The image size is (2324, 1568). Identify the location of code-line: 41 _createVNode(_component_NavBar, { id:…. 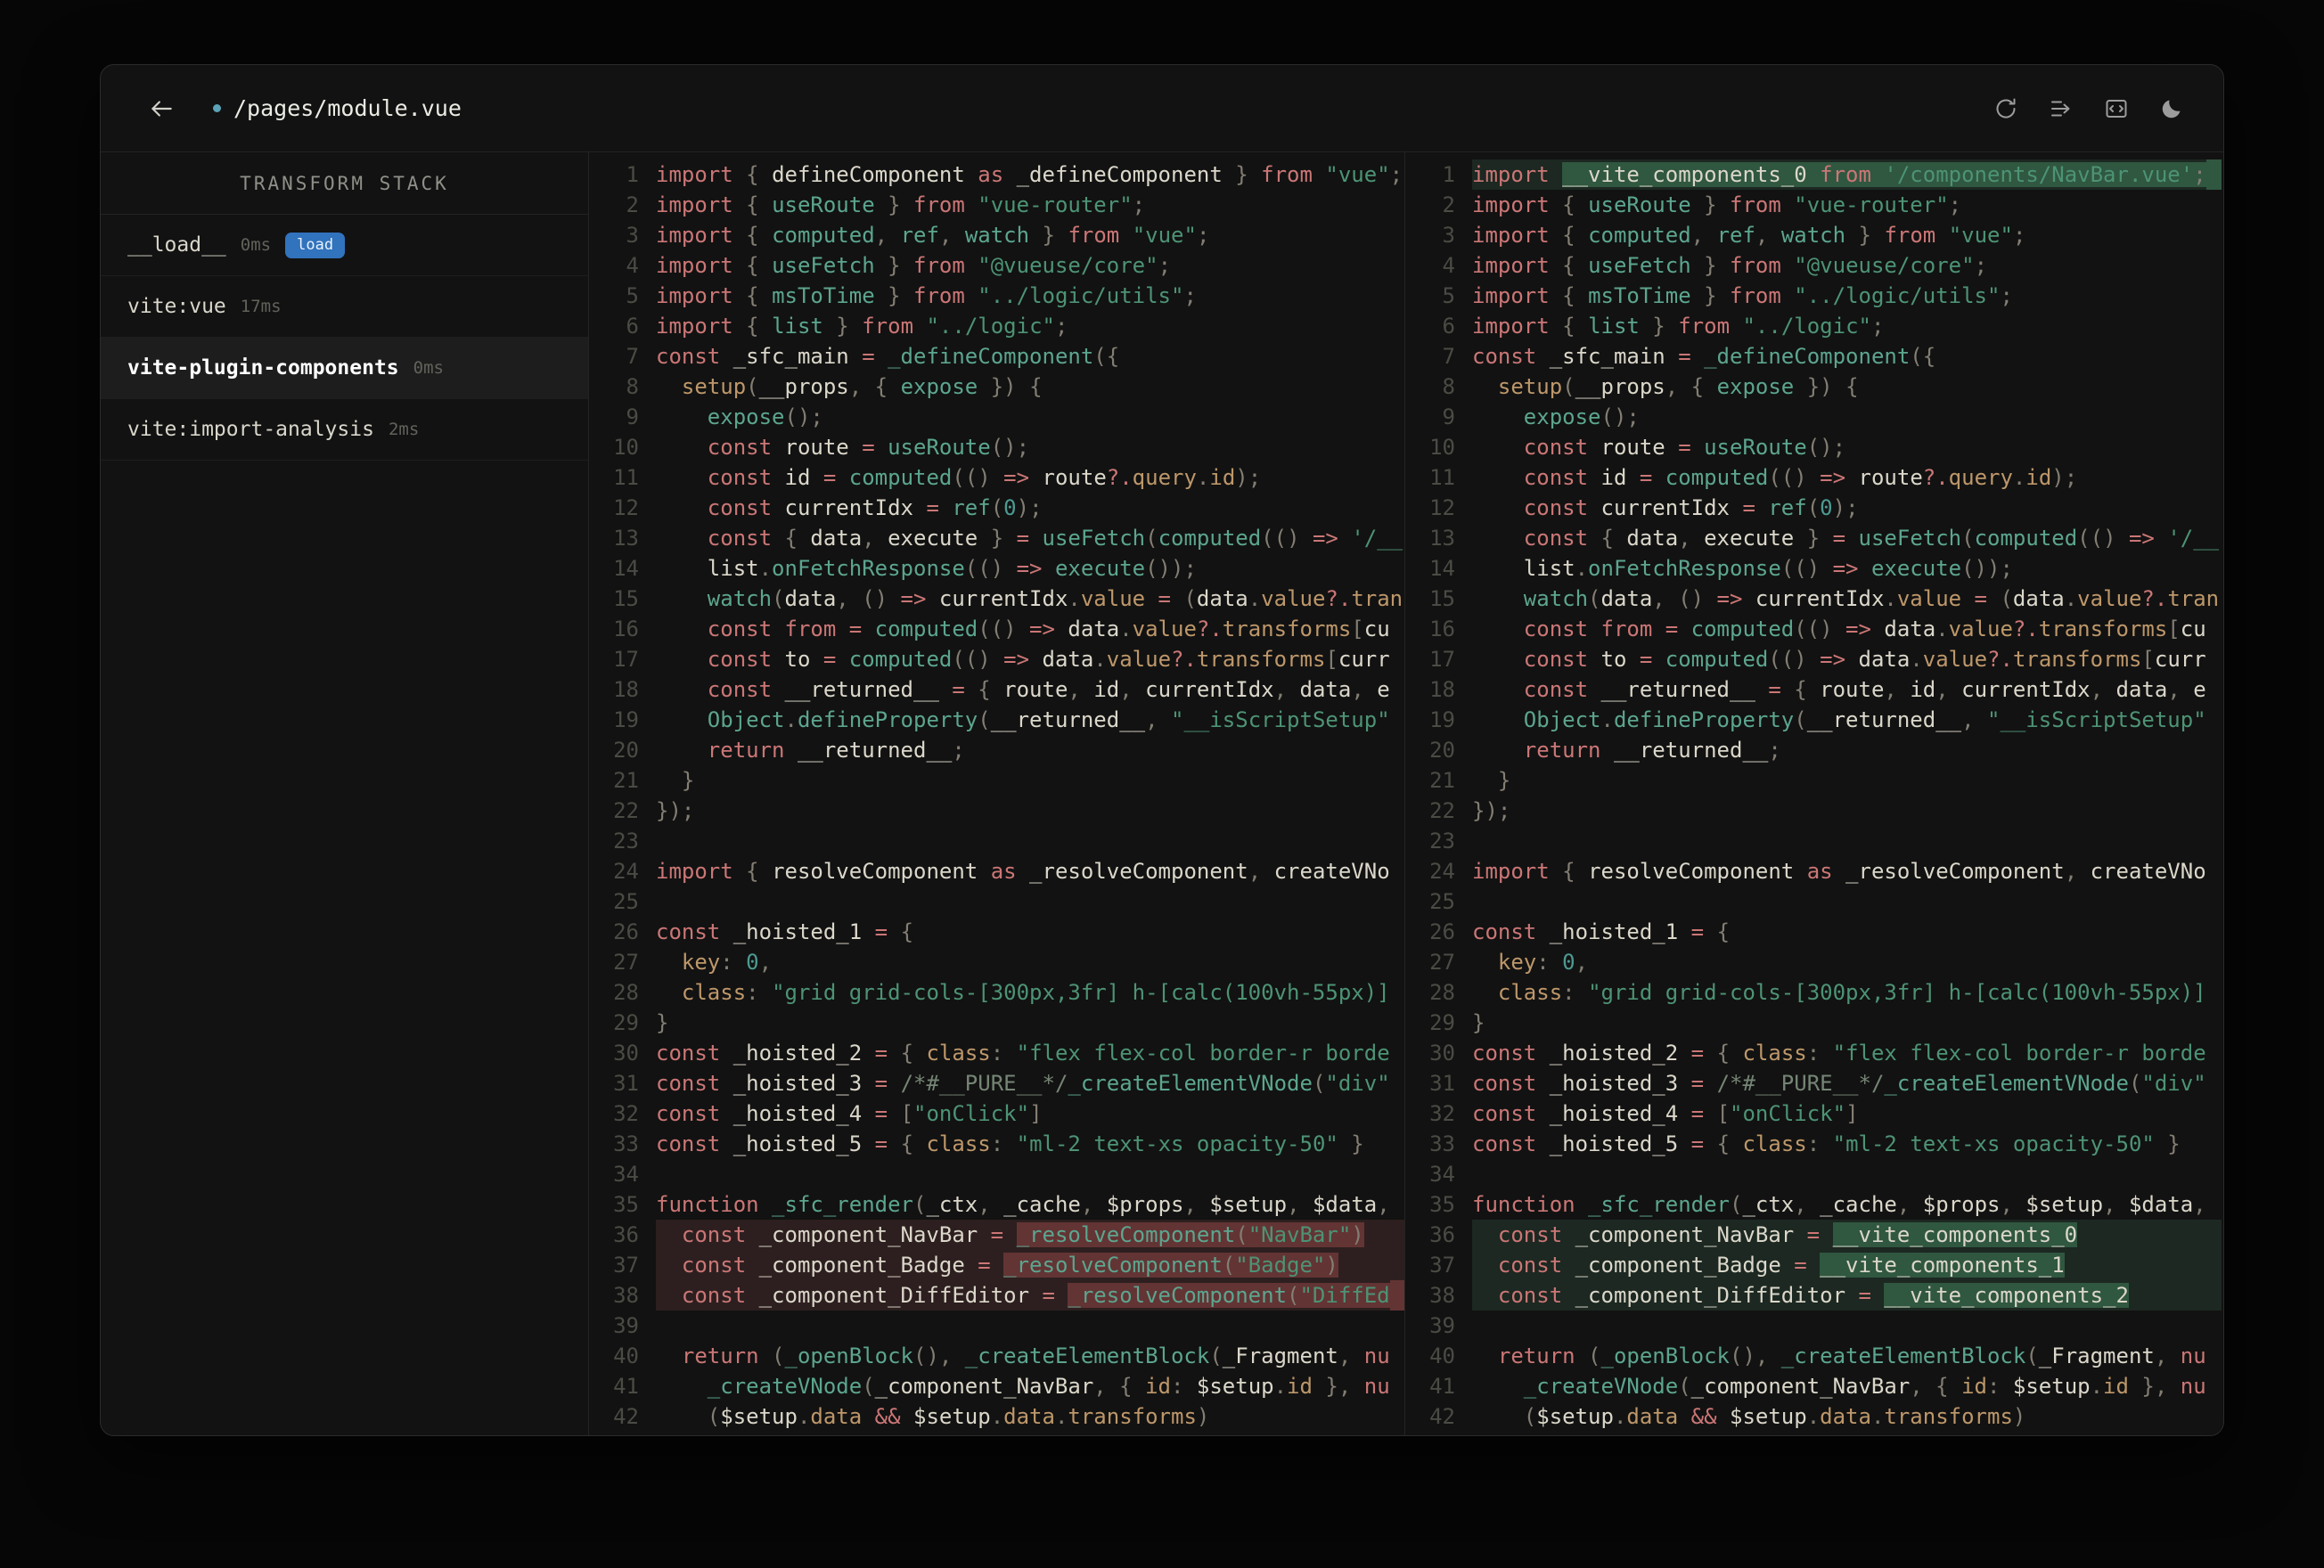
(1813, 1386).